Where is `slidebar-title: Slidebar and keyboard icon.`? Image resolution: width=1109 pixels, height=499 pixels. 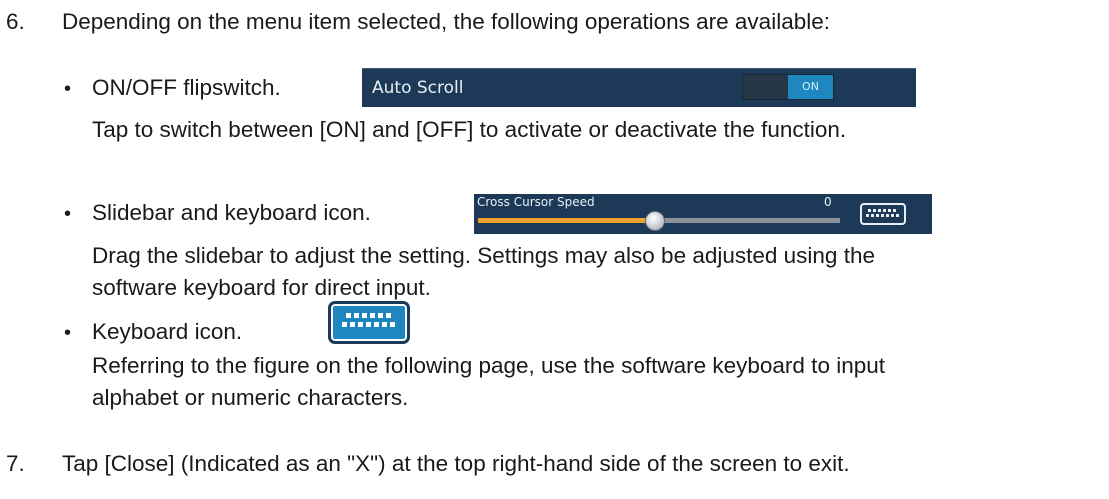 slidebar-title: Slidebar and keyboard icon. is located at coordinates (231, 212).